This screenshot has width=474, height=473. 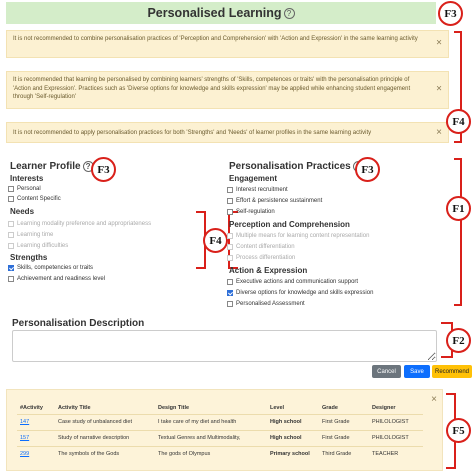 I want to click on checkbox-achievement-readiness: Achievement and readiness level, so click(x=56, y=279).